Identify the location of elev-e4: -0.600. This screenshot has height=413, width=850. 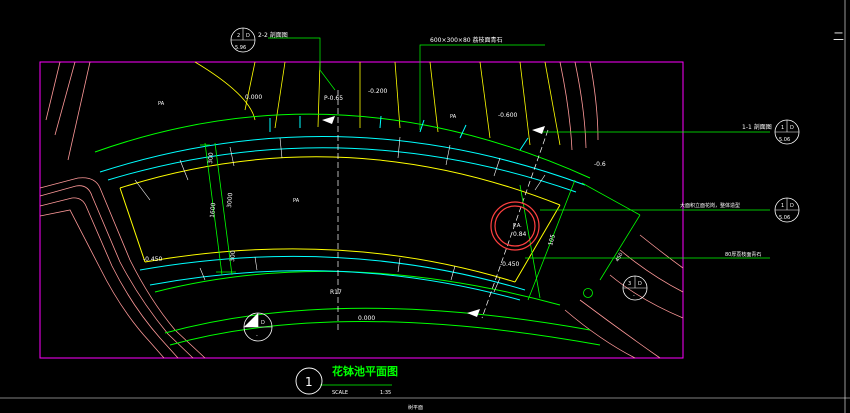
(508, 115).